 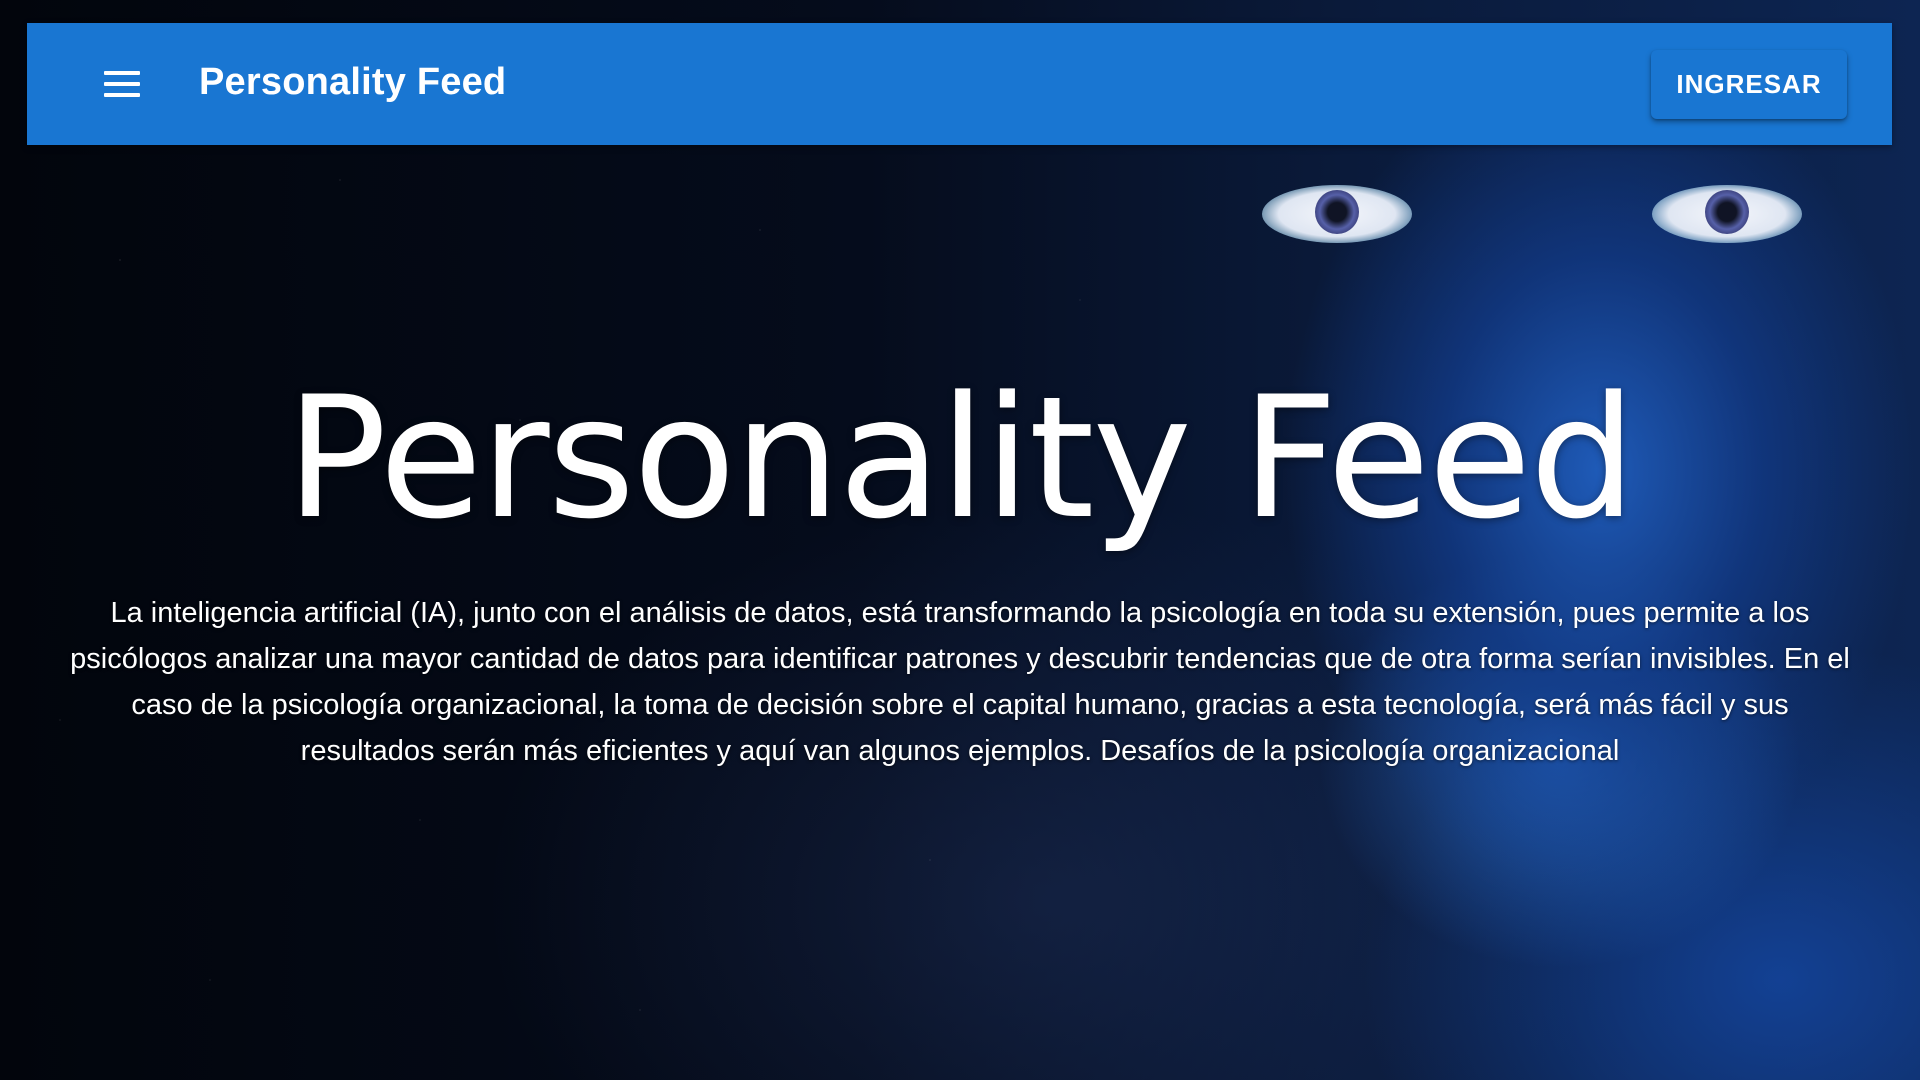 What do you see at coordinates (959, 84) in the screenshot?
I see `app-bar: Personality Feed INGRESAR` at bounding box center [959, 84].